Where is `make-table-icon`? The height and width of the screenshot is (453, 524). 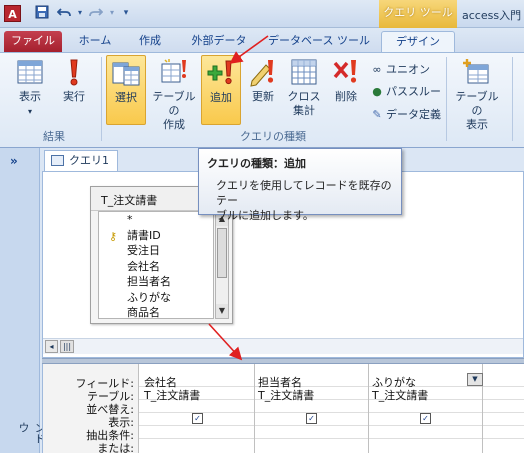 make-table-icon is located at coordinates (173, 71).